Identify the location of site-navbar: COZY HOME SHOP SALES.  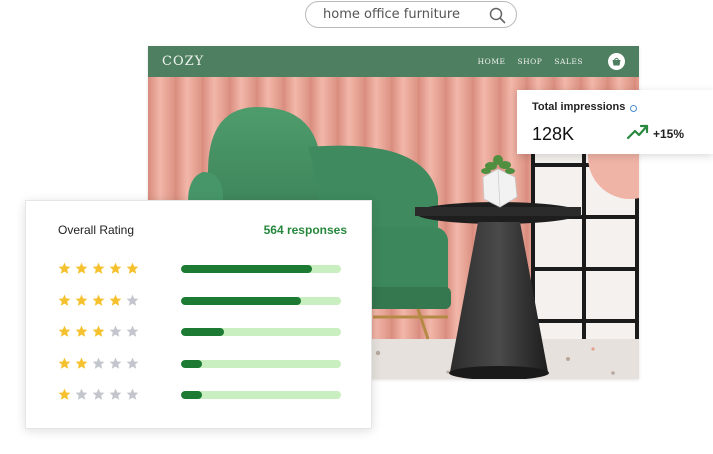
(393, 61).